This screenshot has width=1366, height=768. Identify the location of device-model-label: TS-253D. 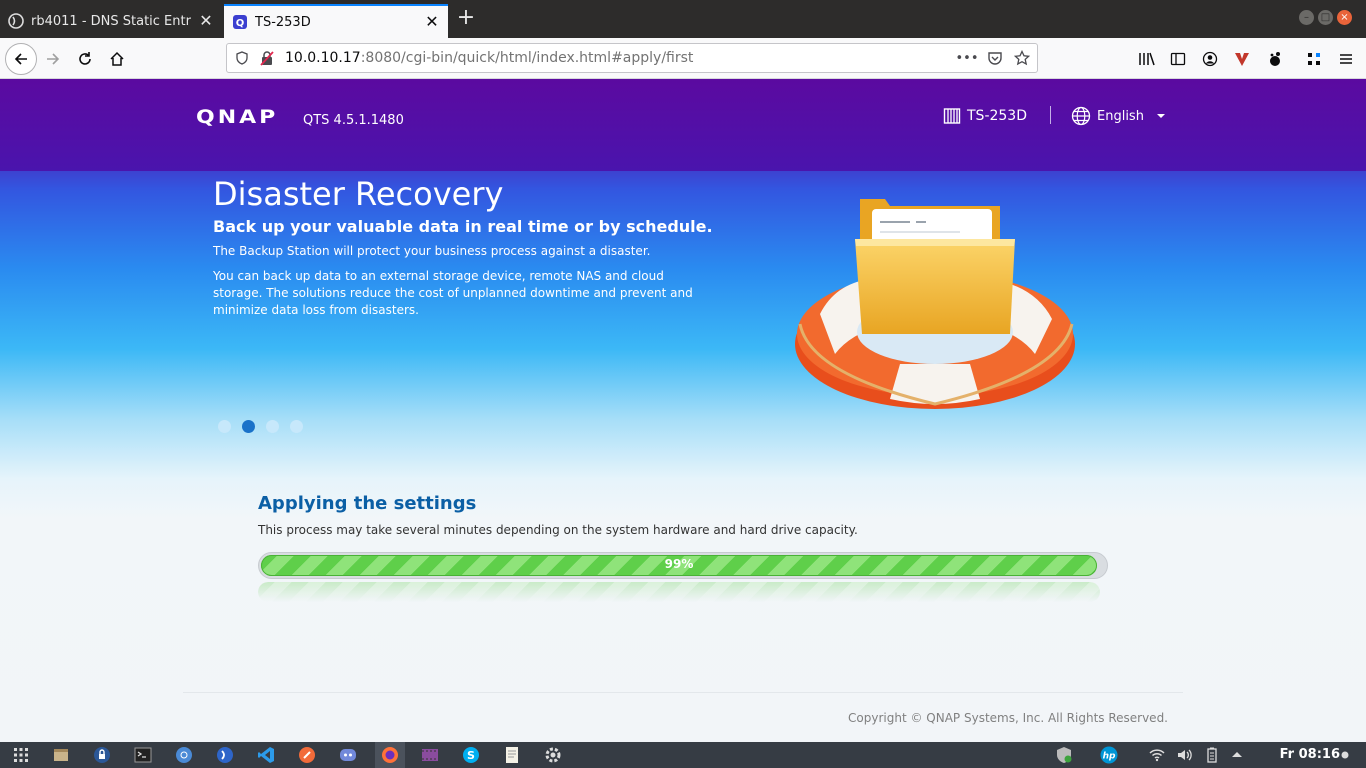
(997, 116).